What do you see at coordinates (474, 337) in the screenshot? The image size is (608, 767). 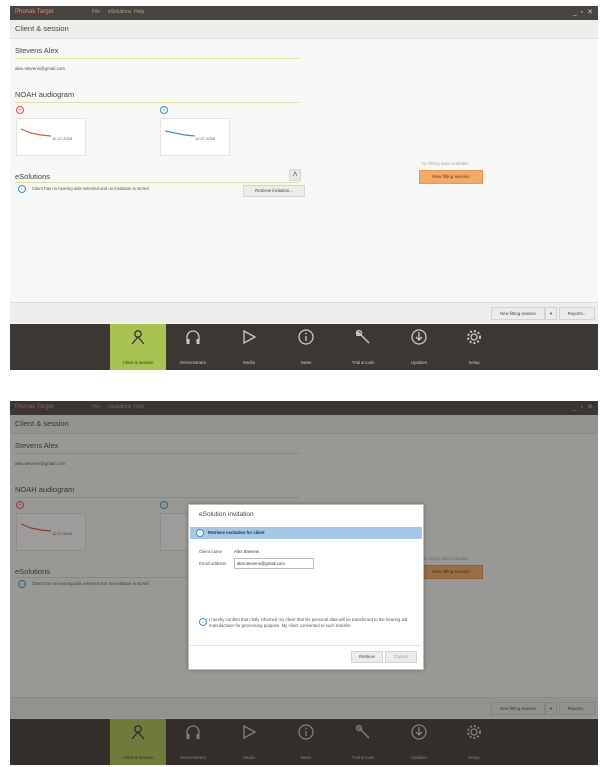 I see `gear-icon` at bounding box center [474, 337].